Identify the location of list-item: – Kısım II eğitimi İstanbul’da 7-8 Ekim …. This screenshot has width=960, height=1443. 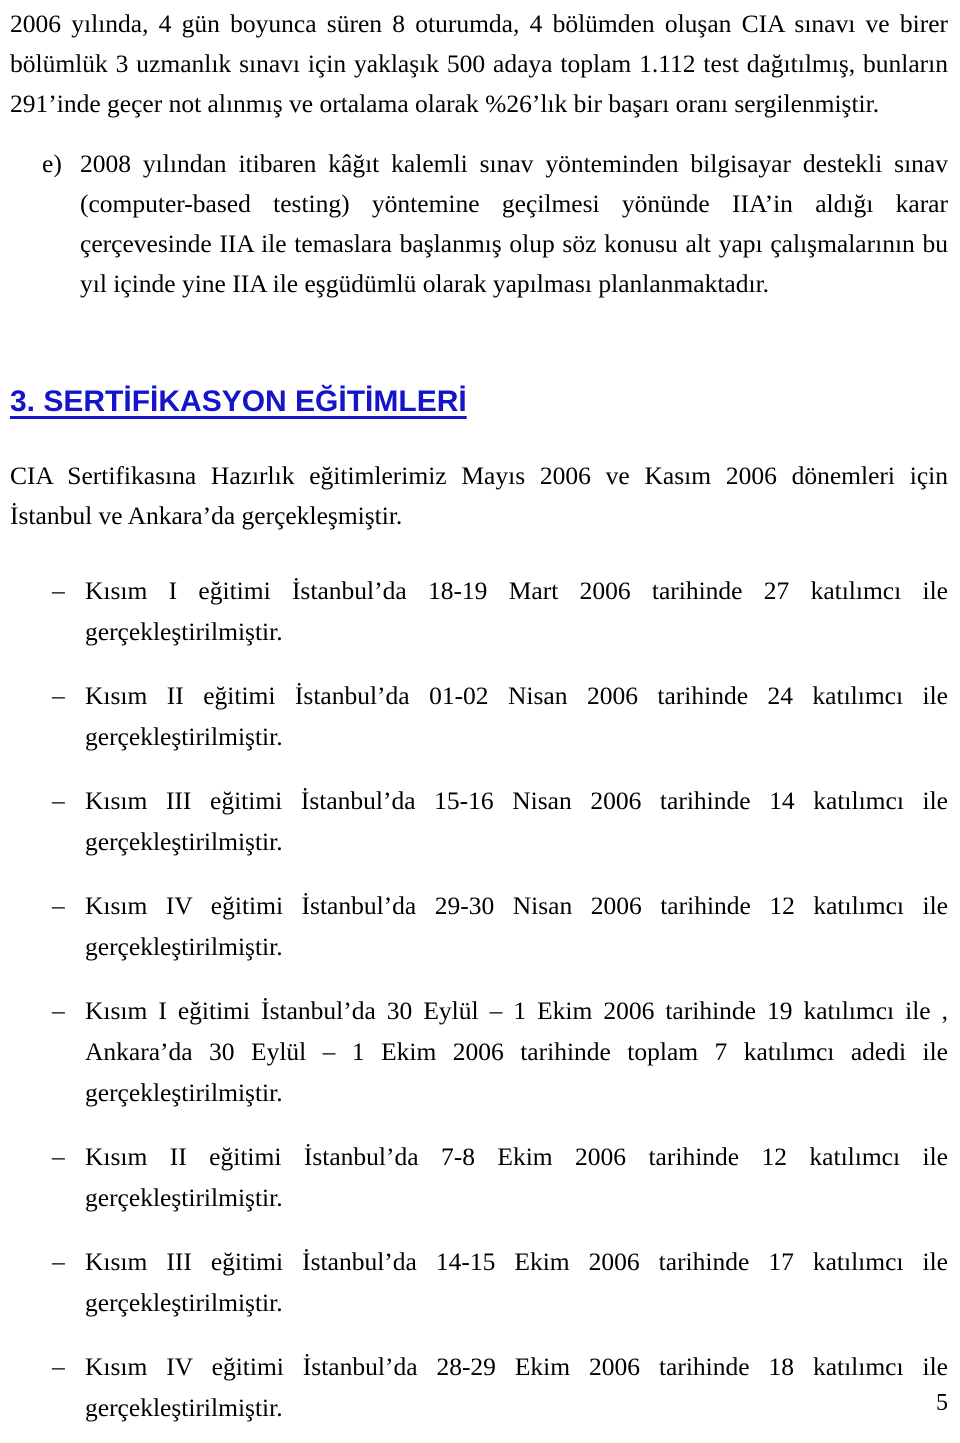
(500, 1177).